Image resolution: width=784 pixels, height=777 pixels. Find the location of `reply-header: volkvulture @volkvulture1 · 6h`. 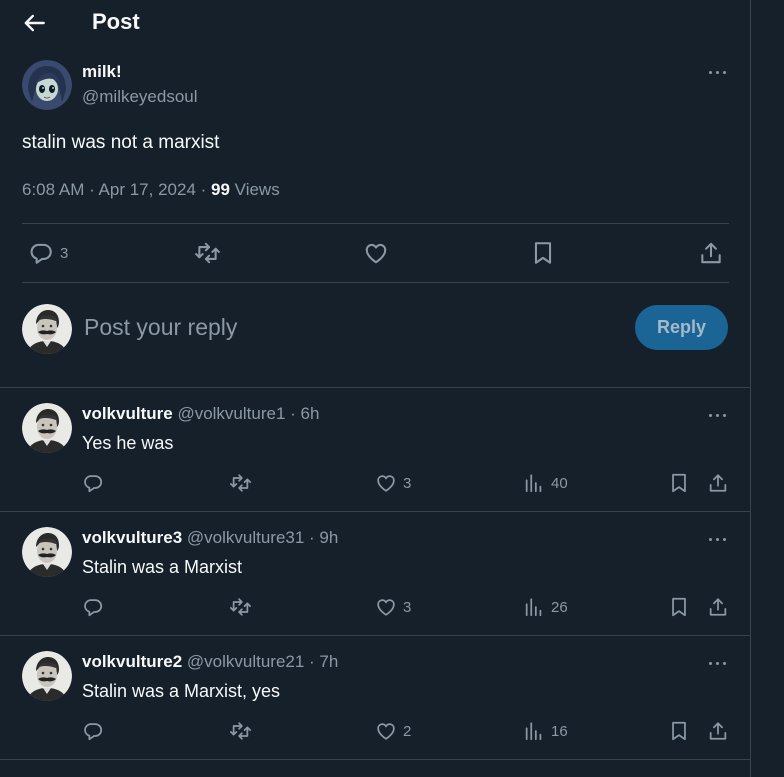

reply-header: volkvulture @volkvulture1 · 6h is located at coordinates (200, 414).